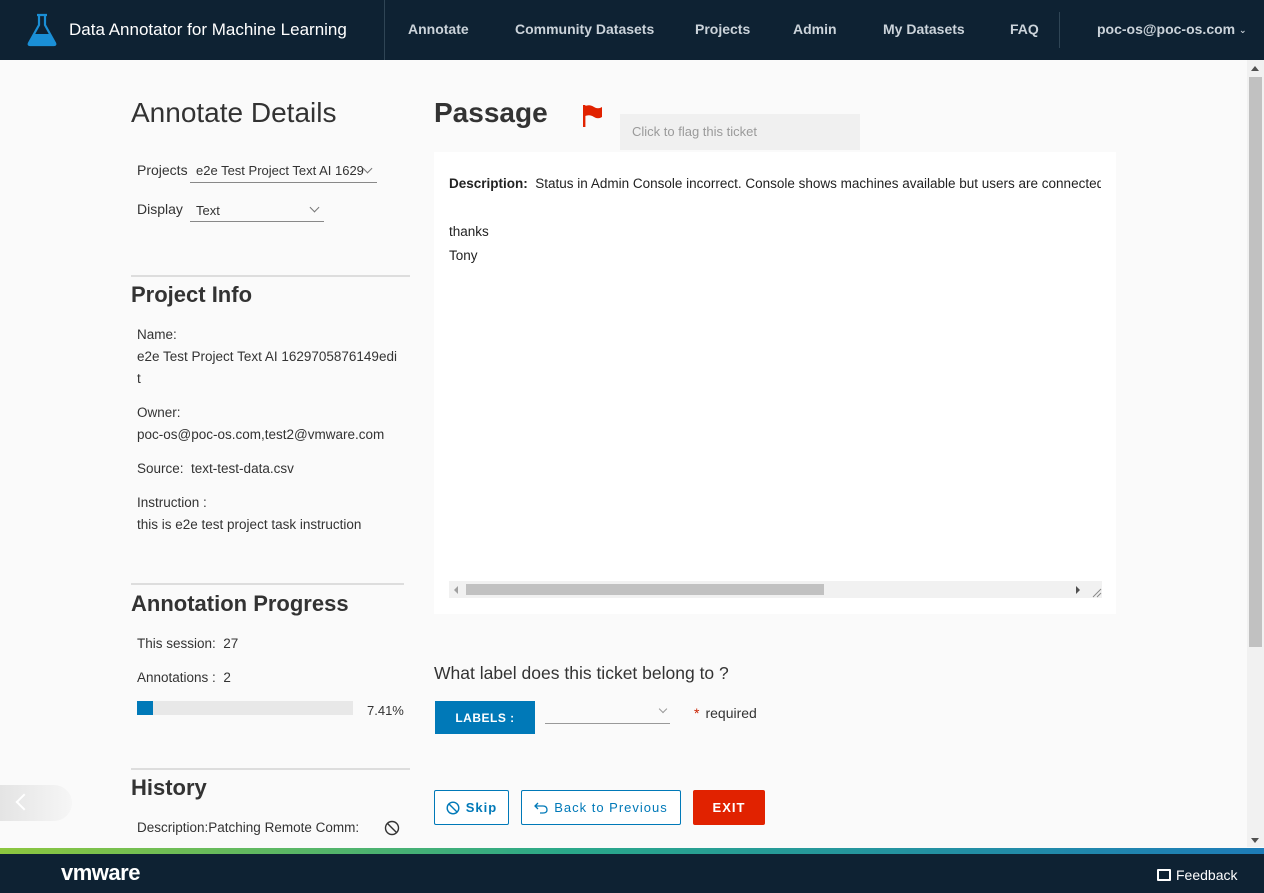 The height and width of the screenshot is (893, 1264). I want to click on owner-value: poc-os@poc-os.com,test2@vmware.com, so click(261, 434).